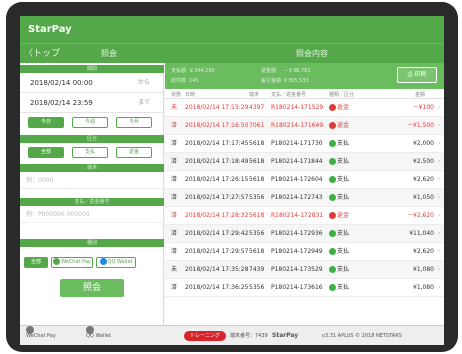  I want to click on cell-status: 未, so click(174, 107).